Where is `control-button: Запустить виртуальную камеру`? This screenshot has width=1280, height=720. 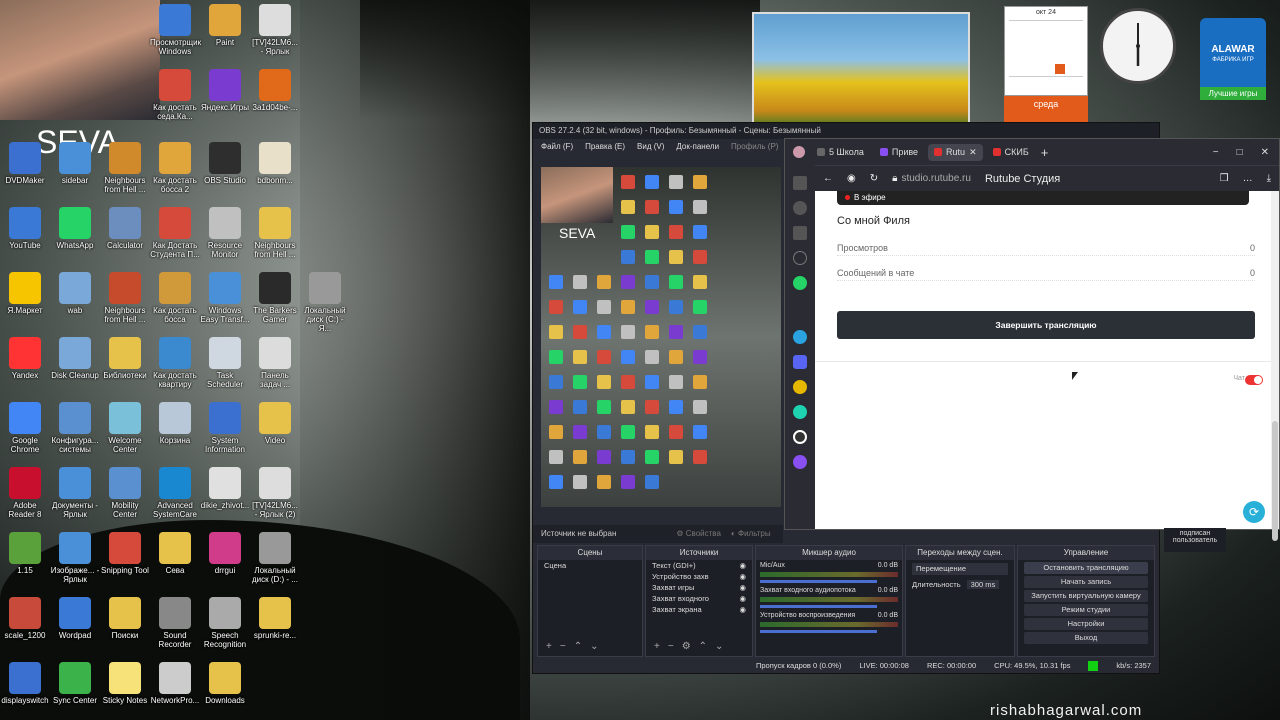 control-button: Запустить виртуальную камеру is located at coordinates (1086, 596).